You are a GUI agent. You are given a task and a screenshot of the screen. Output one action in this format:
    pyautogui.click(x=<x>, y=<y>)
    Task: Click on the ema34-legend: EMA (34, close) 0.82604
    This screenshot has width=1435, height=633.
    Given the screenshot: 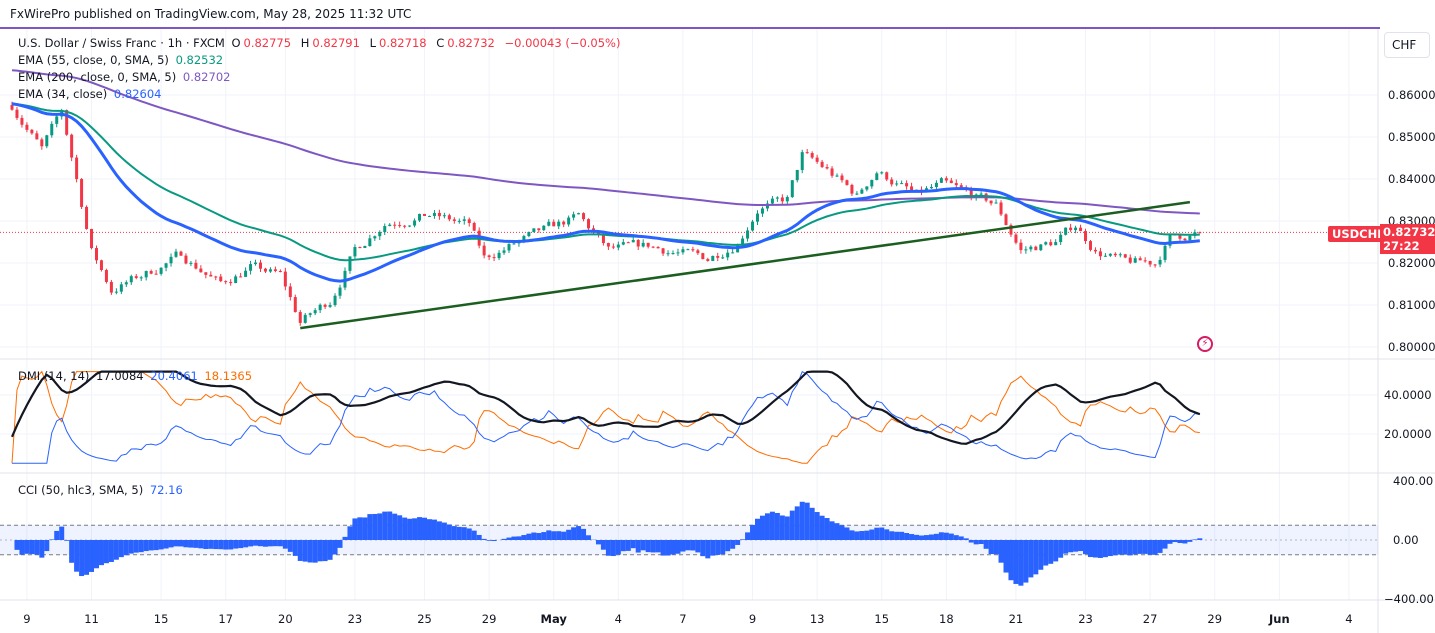 What is the action you would take?
    pyautogui.click(x=91, y=94)
    